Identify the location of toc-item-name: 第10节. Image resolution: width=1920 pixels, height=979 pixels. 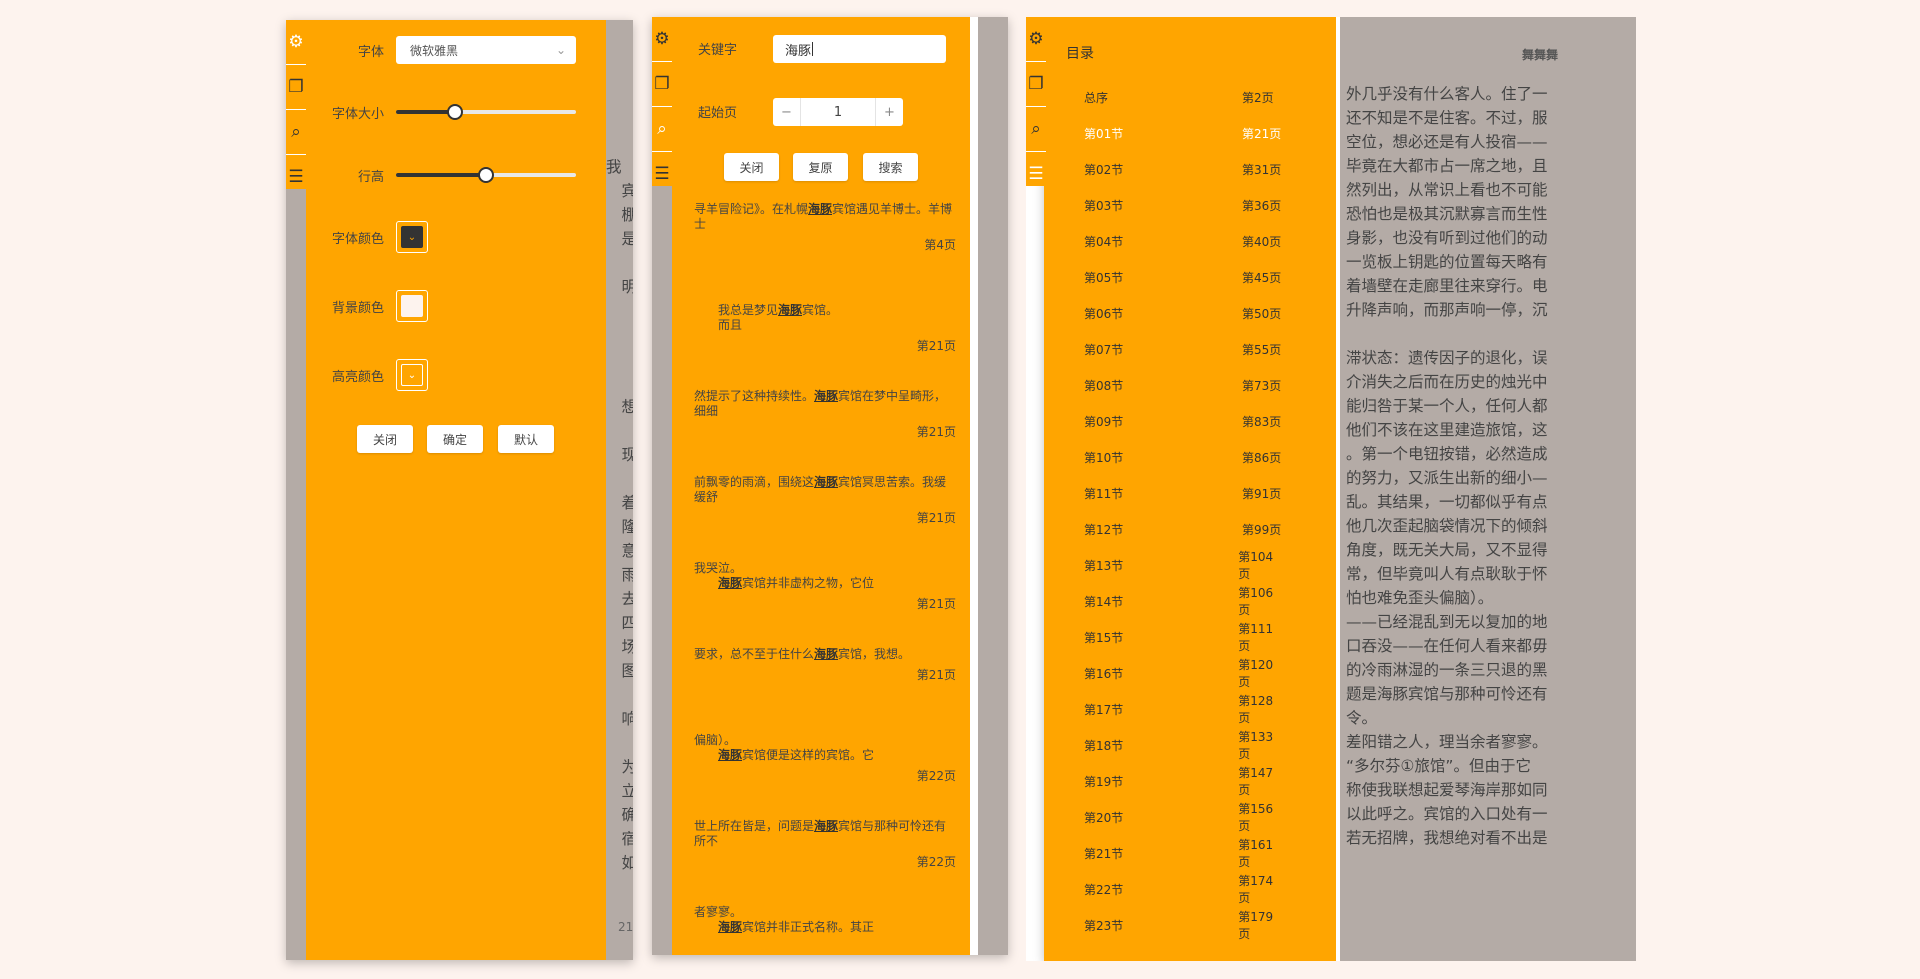
(1104, 457).